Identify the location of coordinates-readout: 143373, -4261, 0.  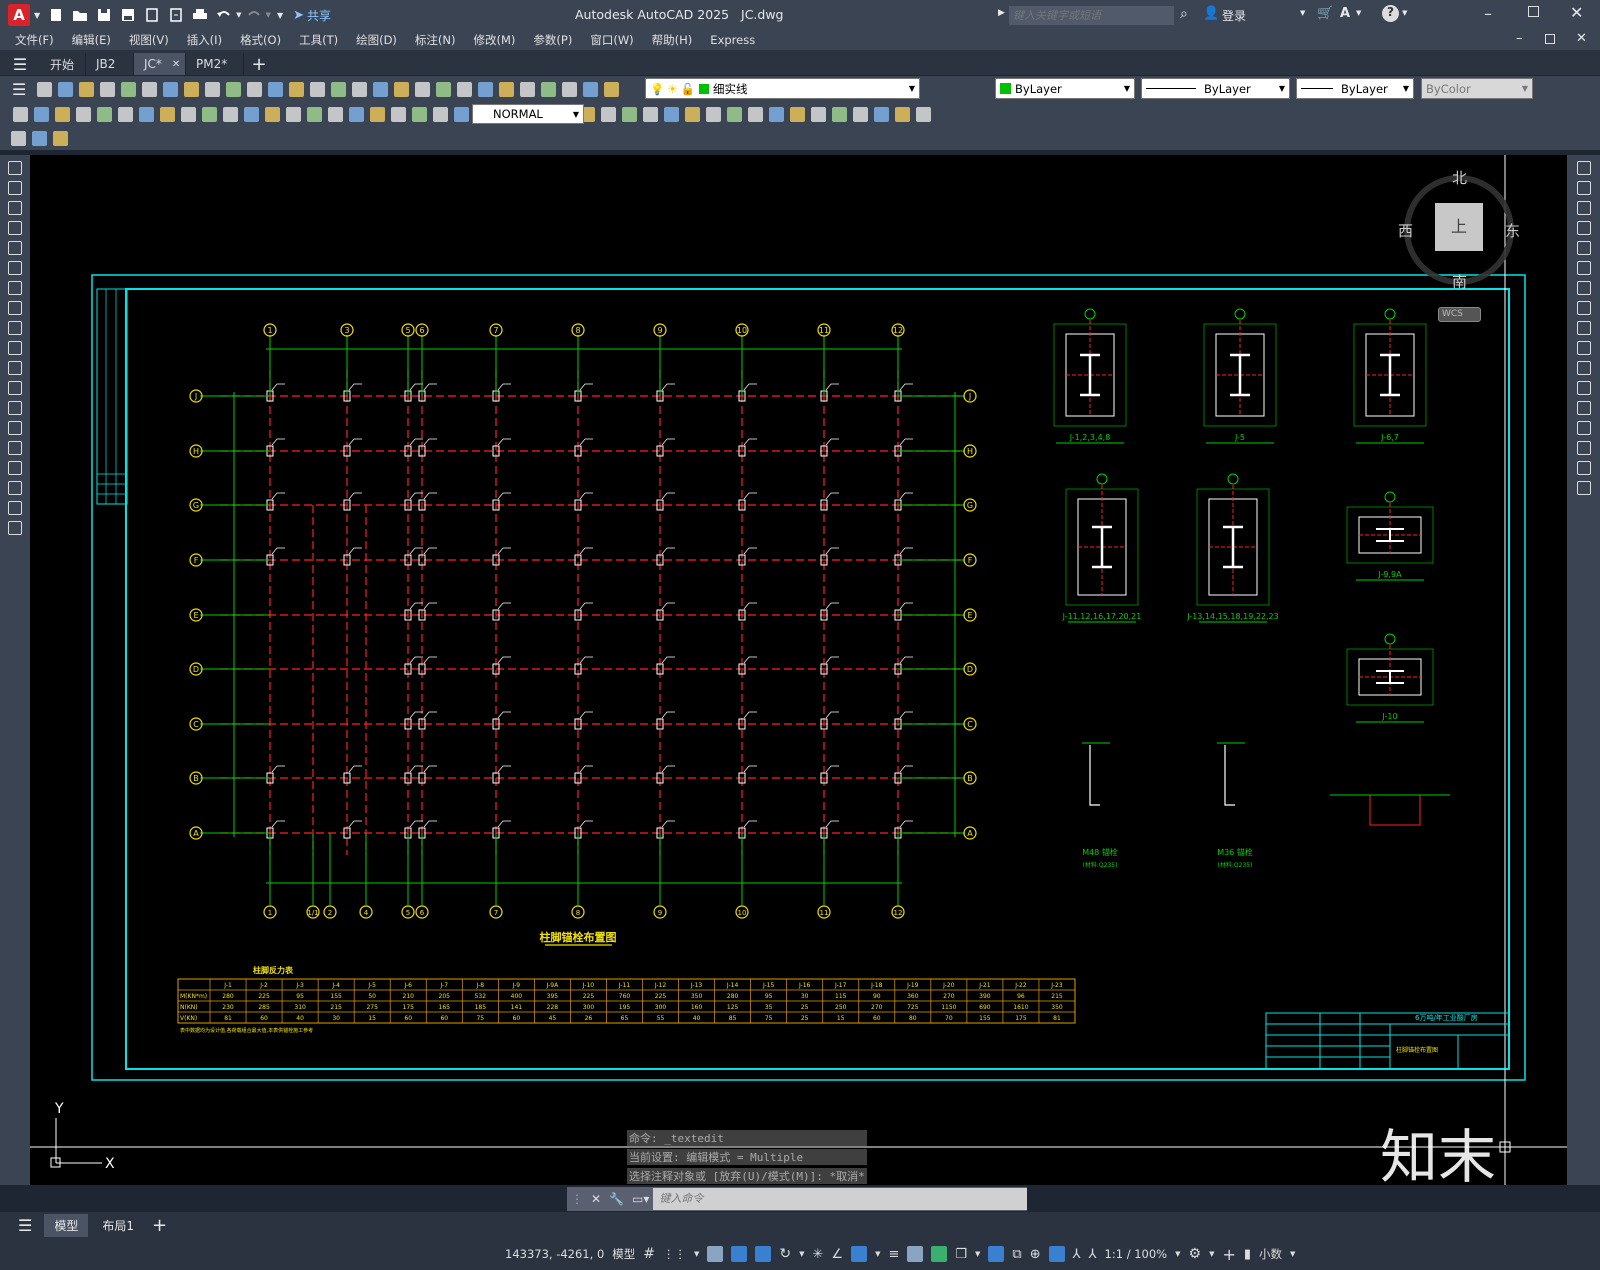
(554, 1254).